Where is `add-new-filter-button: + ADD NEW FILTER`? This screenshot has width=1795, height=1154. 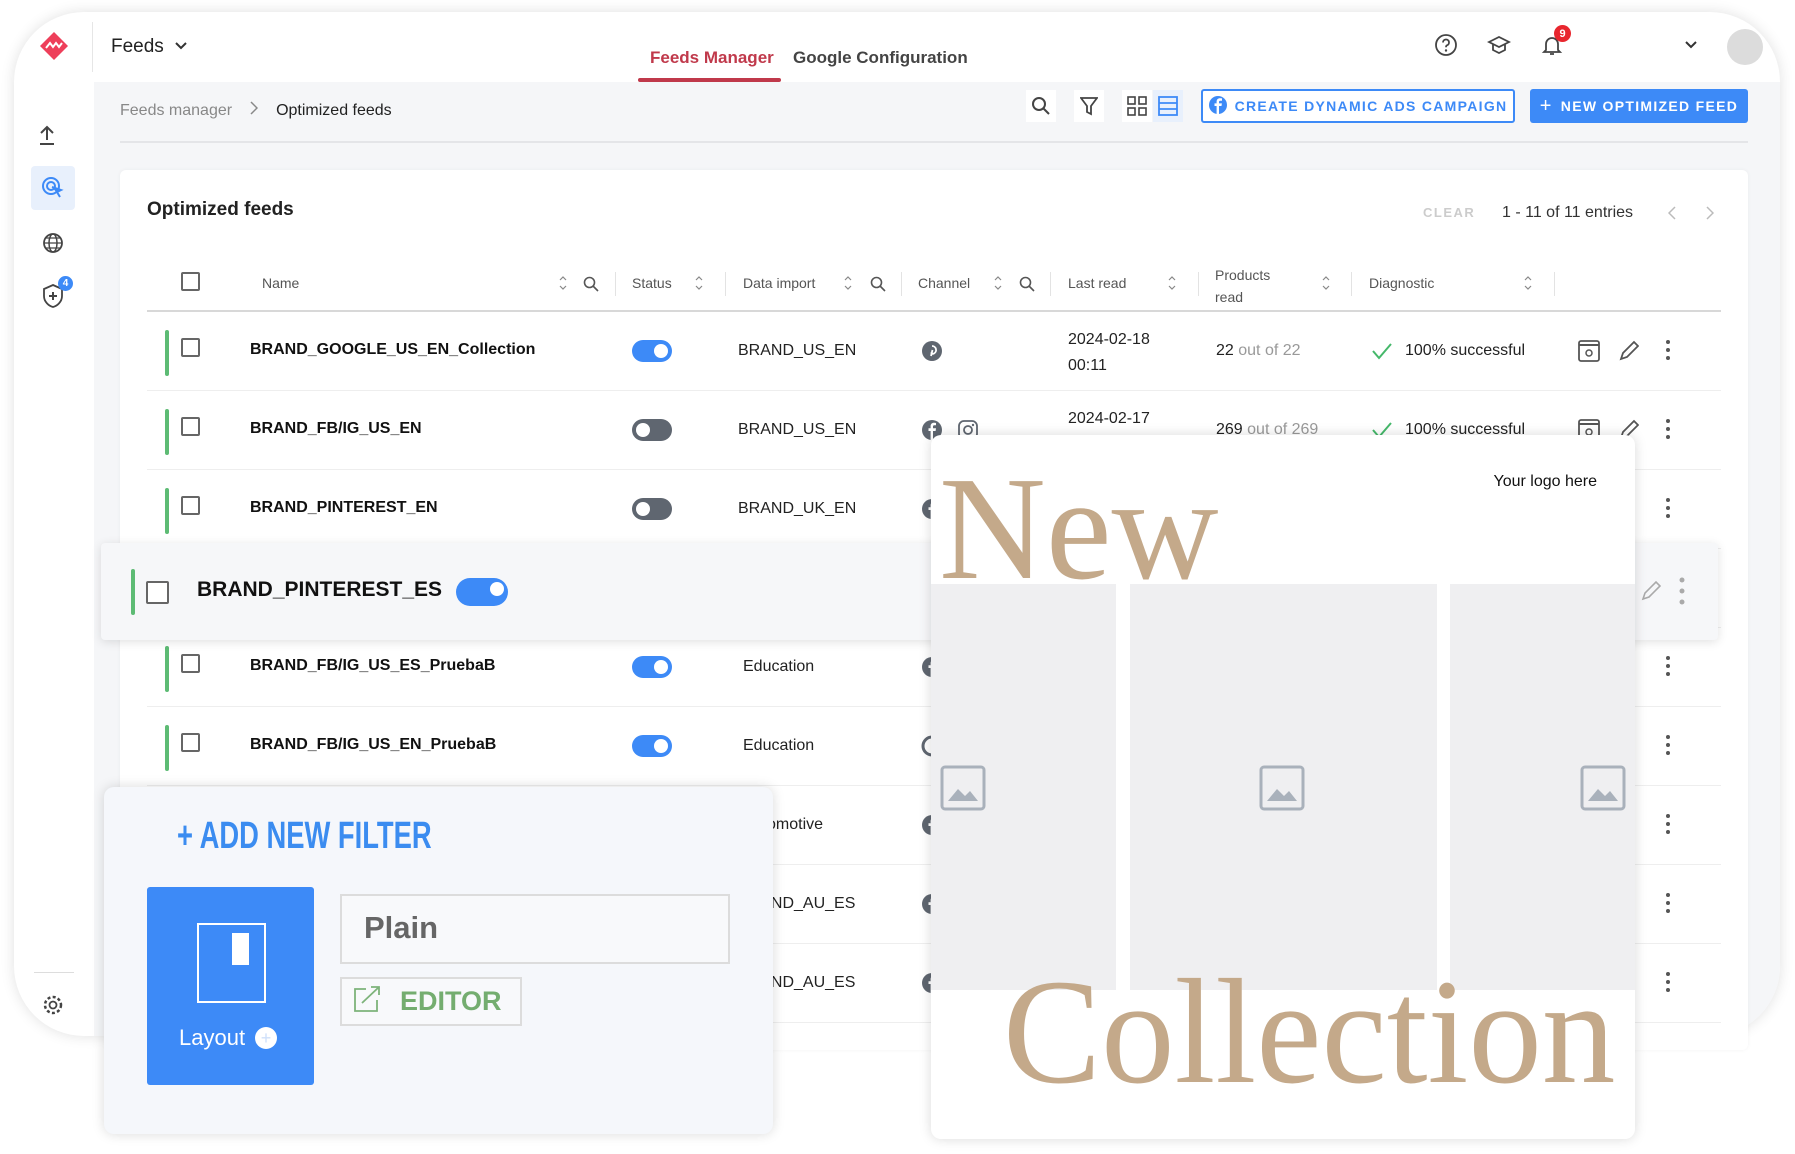 add-new-filter-button: + ADD NEW FILTER is located at coordinates (304, 836).